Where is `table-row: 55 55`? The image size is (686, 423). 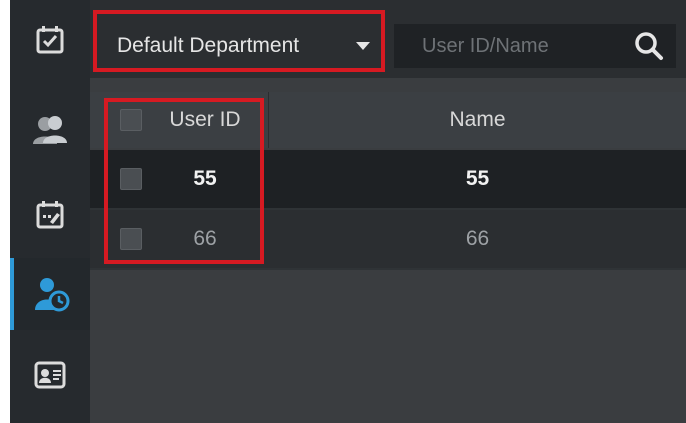
table-row: 55 55 is located at coordinates (388, 179).